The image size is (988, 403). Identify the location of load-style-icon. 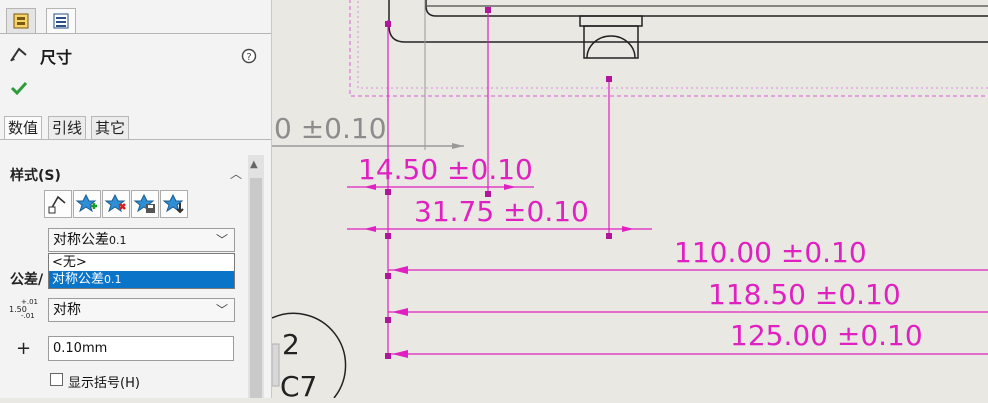
(173, 203).